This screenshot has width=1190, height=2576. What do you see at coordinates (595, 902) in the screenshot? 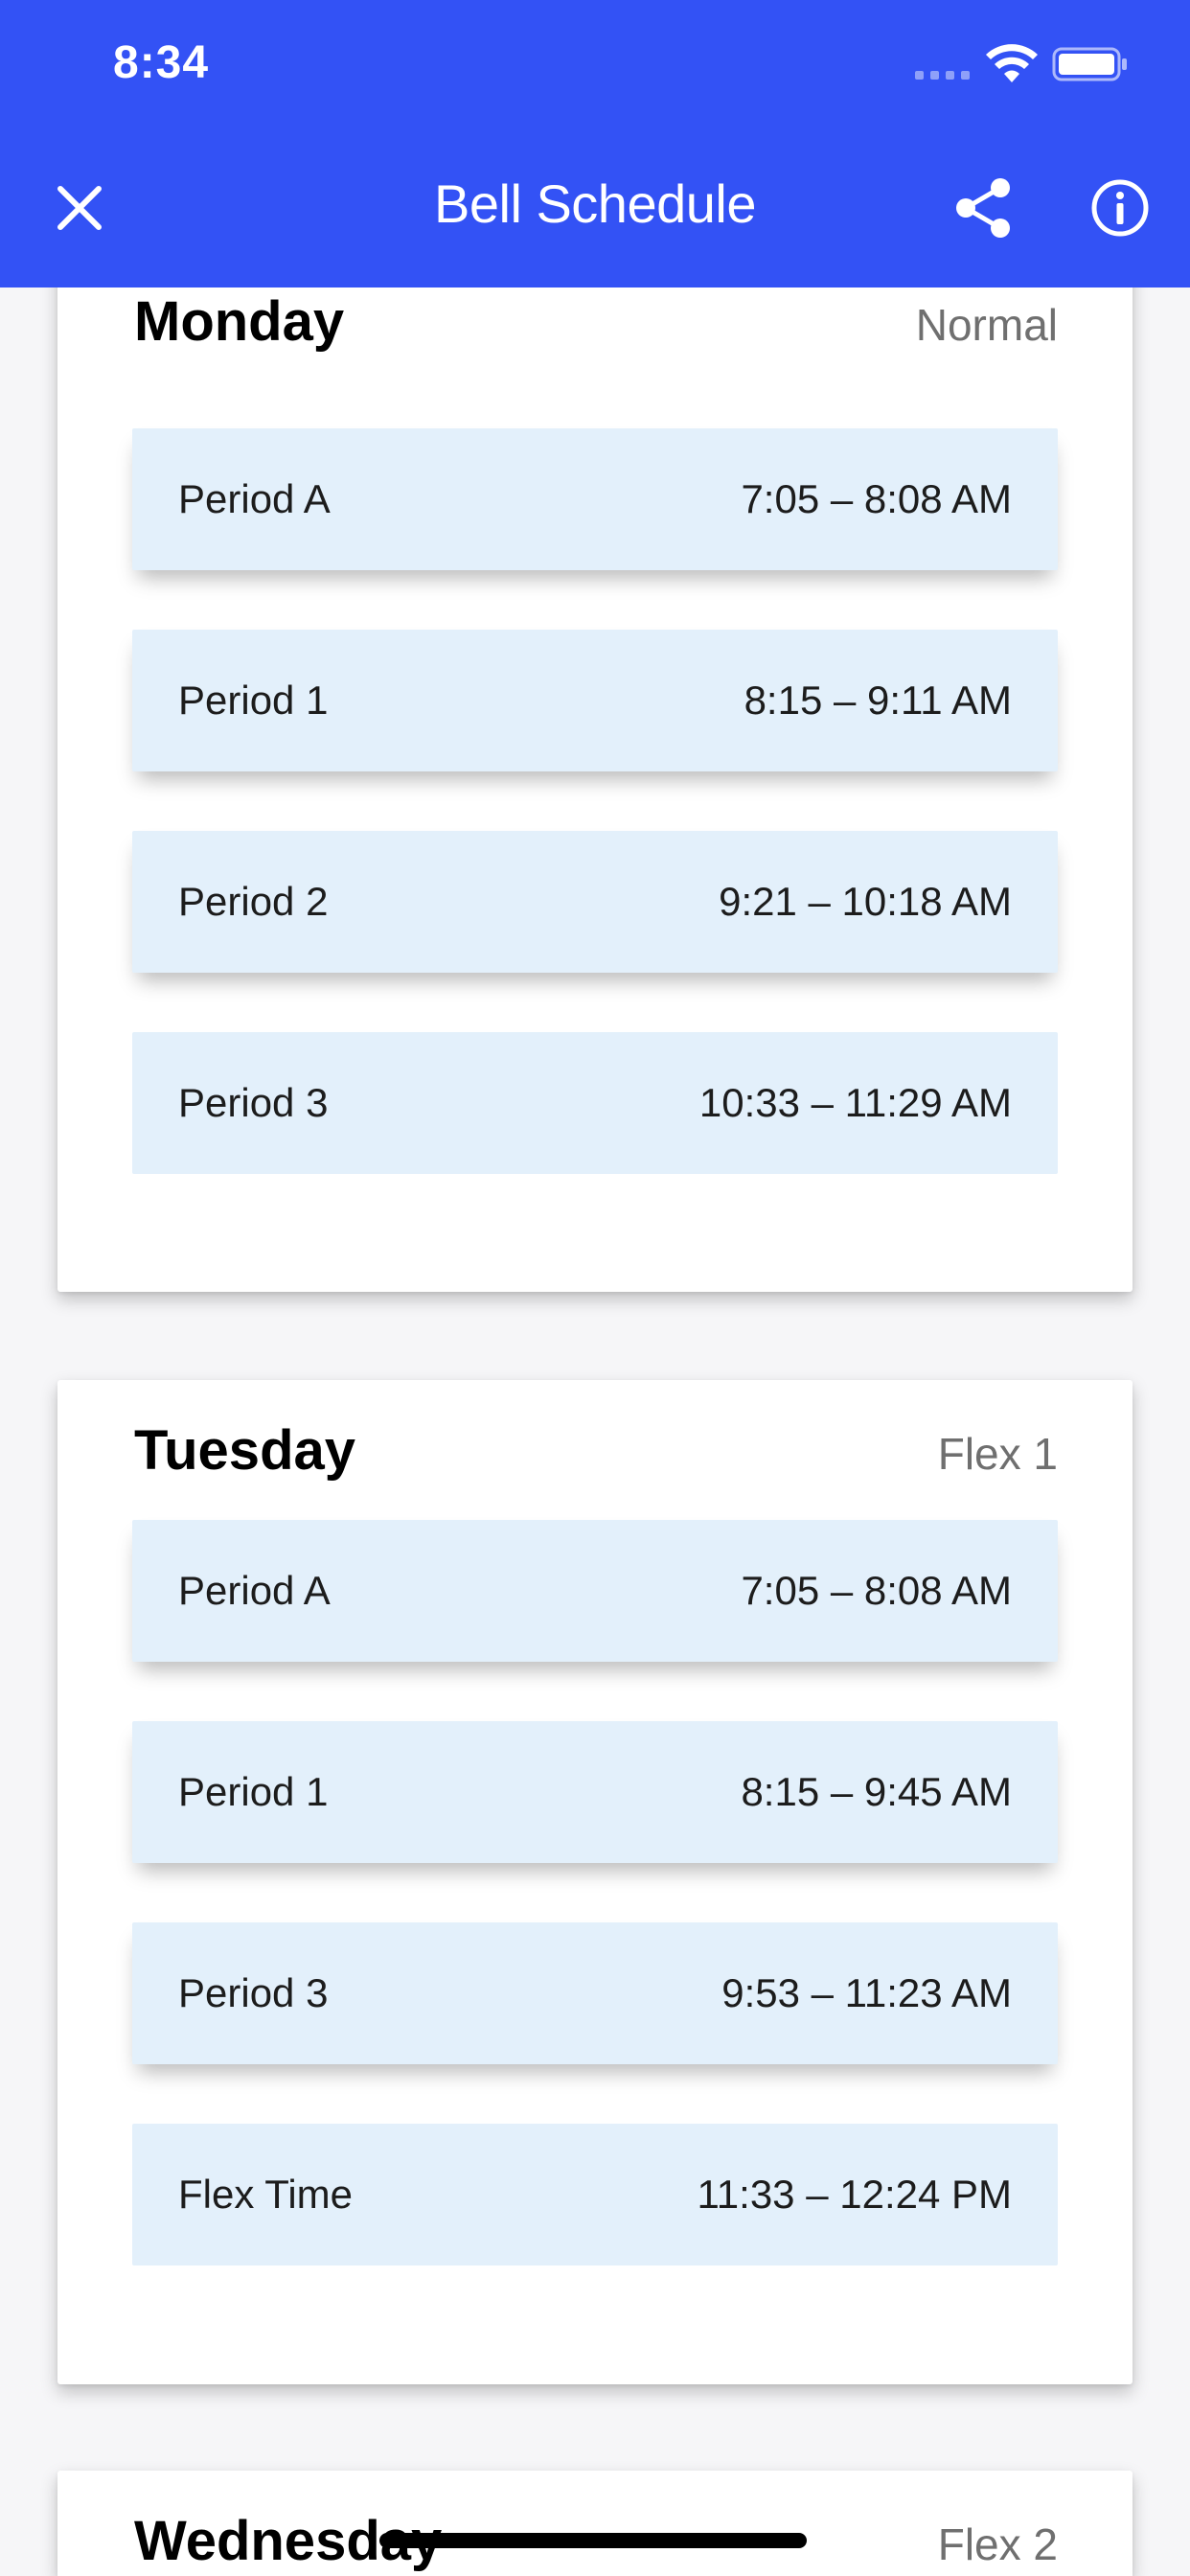
I see `period-row: Period 2 9:21 – 10:18 AM` at bounding box center [595, 902].